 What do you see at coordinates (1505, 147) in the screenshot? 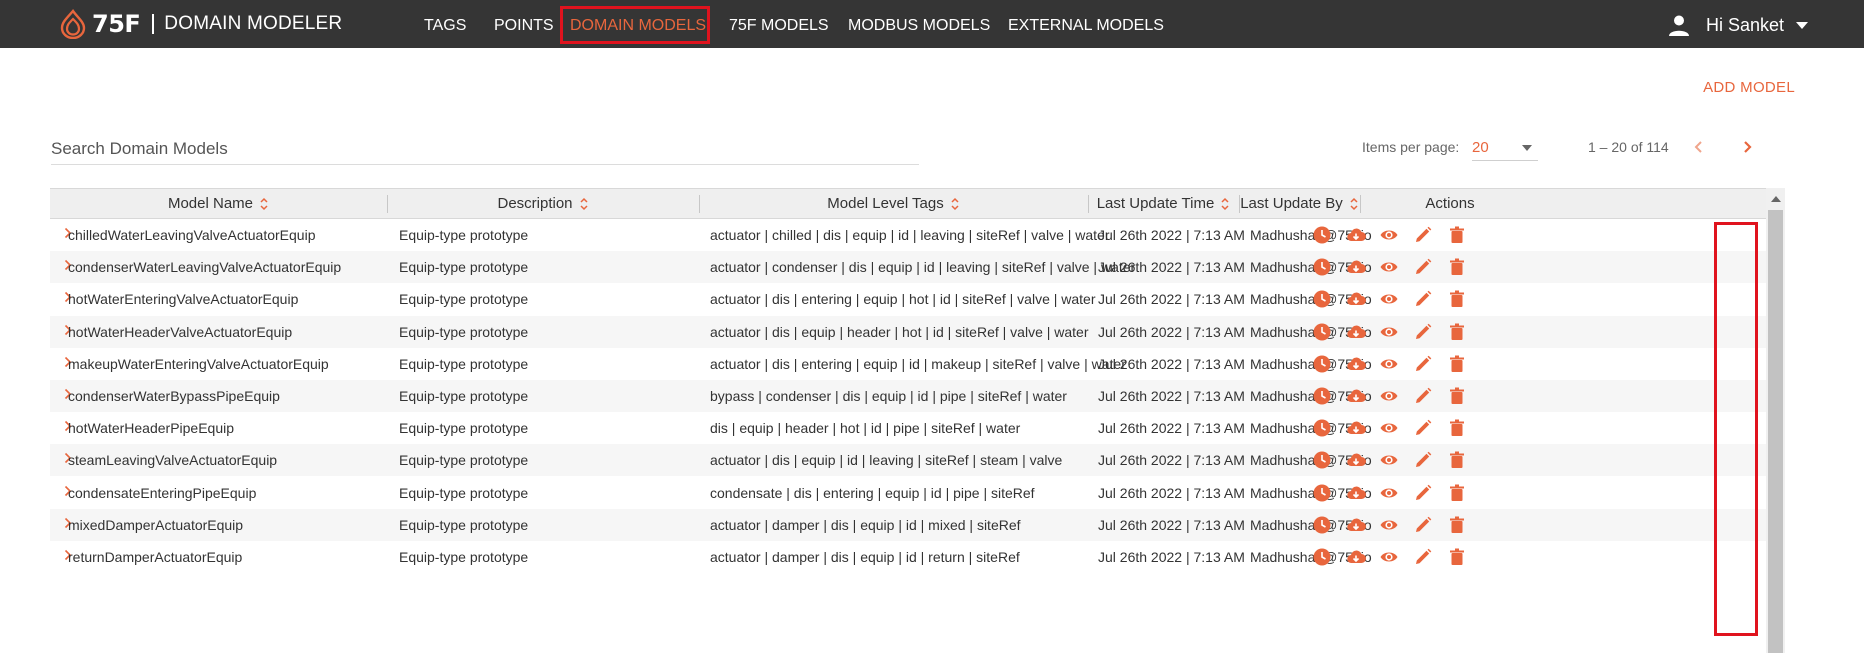
I see `items-per-page-select: 20` at bounding box center [1505, 147].